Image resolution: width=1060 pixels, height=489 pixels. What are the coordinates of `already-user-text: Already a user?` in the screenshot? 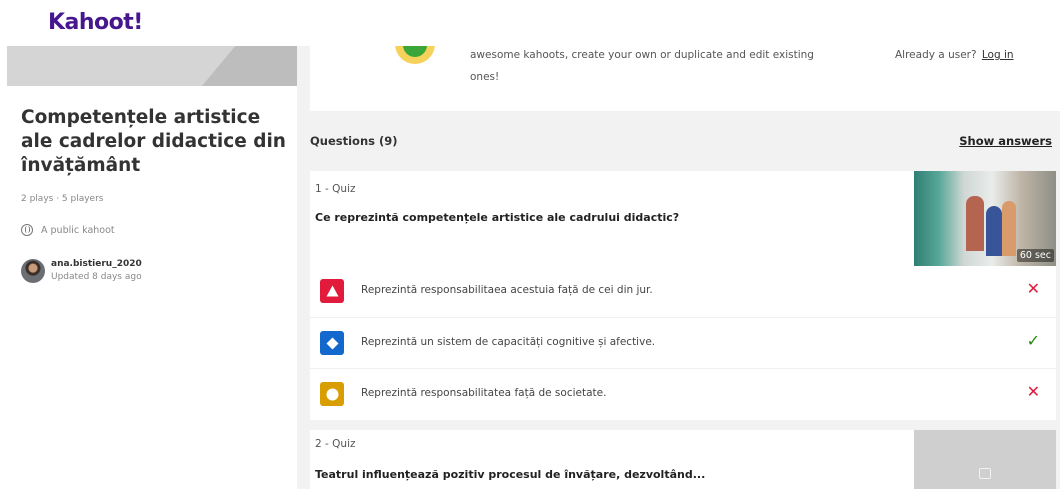 It's located at (936, 55).